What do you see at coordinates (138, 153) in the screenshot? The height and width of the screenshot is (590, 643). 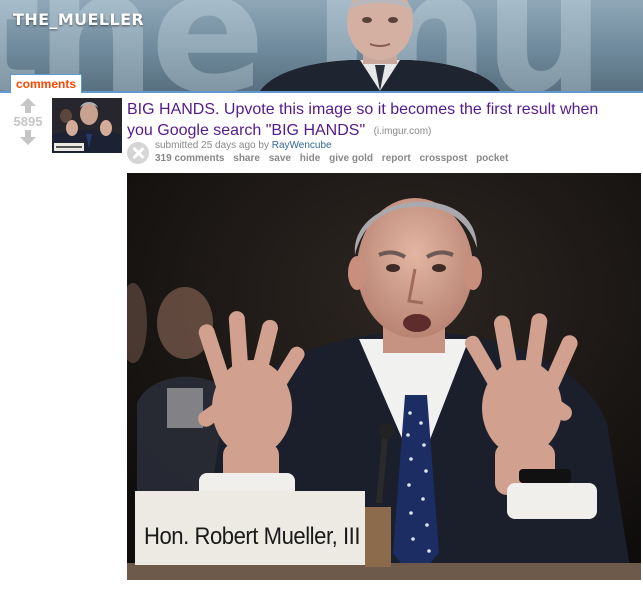 I see `close-expando-icon` at bounding box center [138, 153].